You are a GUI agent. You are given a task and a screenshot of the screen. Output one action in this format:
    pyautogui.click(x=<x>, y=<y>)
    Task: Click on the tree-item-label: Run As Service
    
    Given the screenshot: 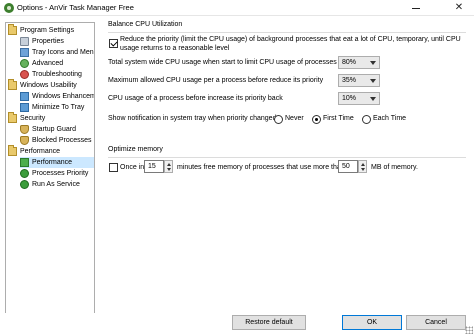 What is the action you would take?
    pyautogui.click(x=56, y=184)
    